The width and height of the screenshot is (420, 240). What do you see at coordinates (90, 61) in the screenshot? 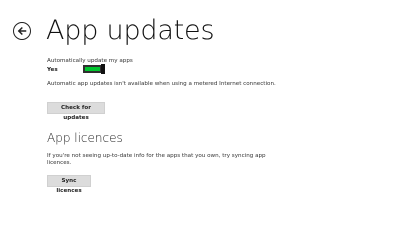
I see `auto-update-label: Automatically update my apps` at bounding box center [90, 61].